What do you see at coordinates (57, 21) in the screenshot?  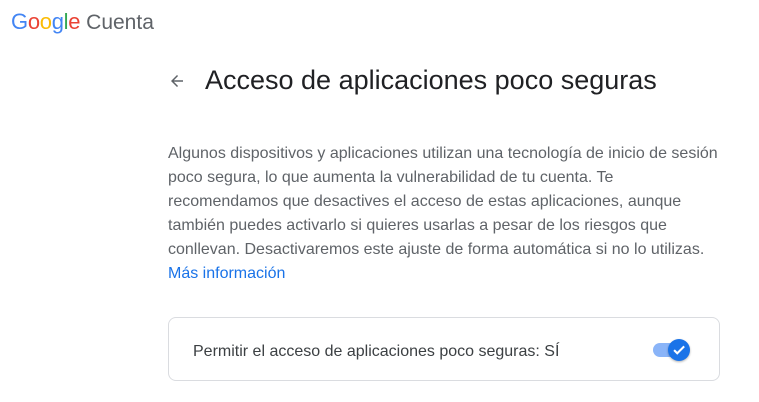 I see `logo-letter: g` at bounding box center [57, 21].